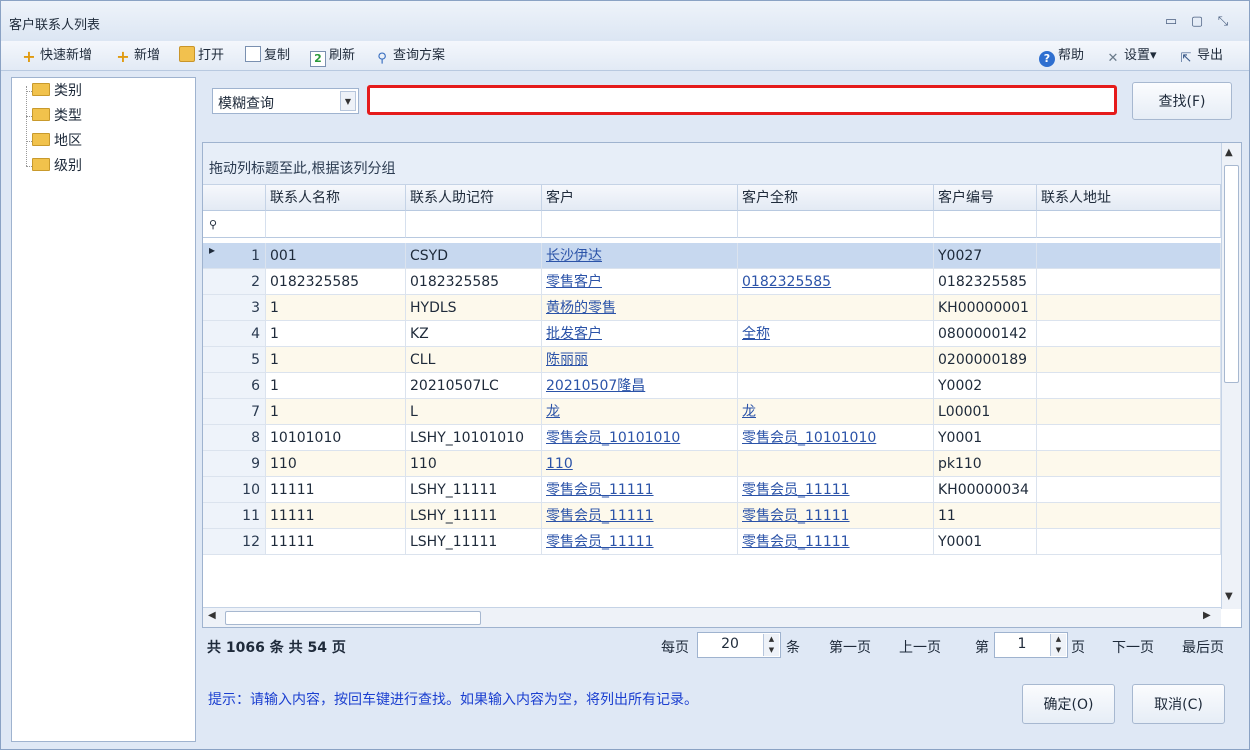 This screenshot has height=750, width=1250. I want to click on cell-mnemonic: 0182325585, so click(474, 282).